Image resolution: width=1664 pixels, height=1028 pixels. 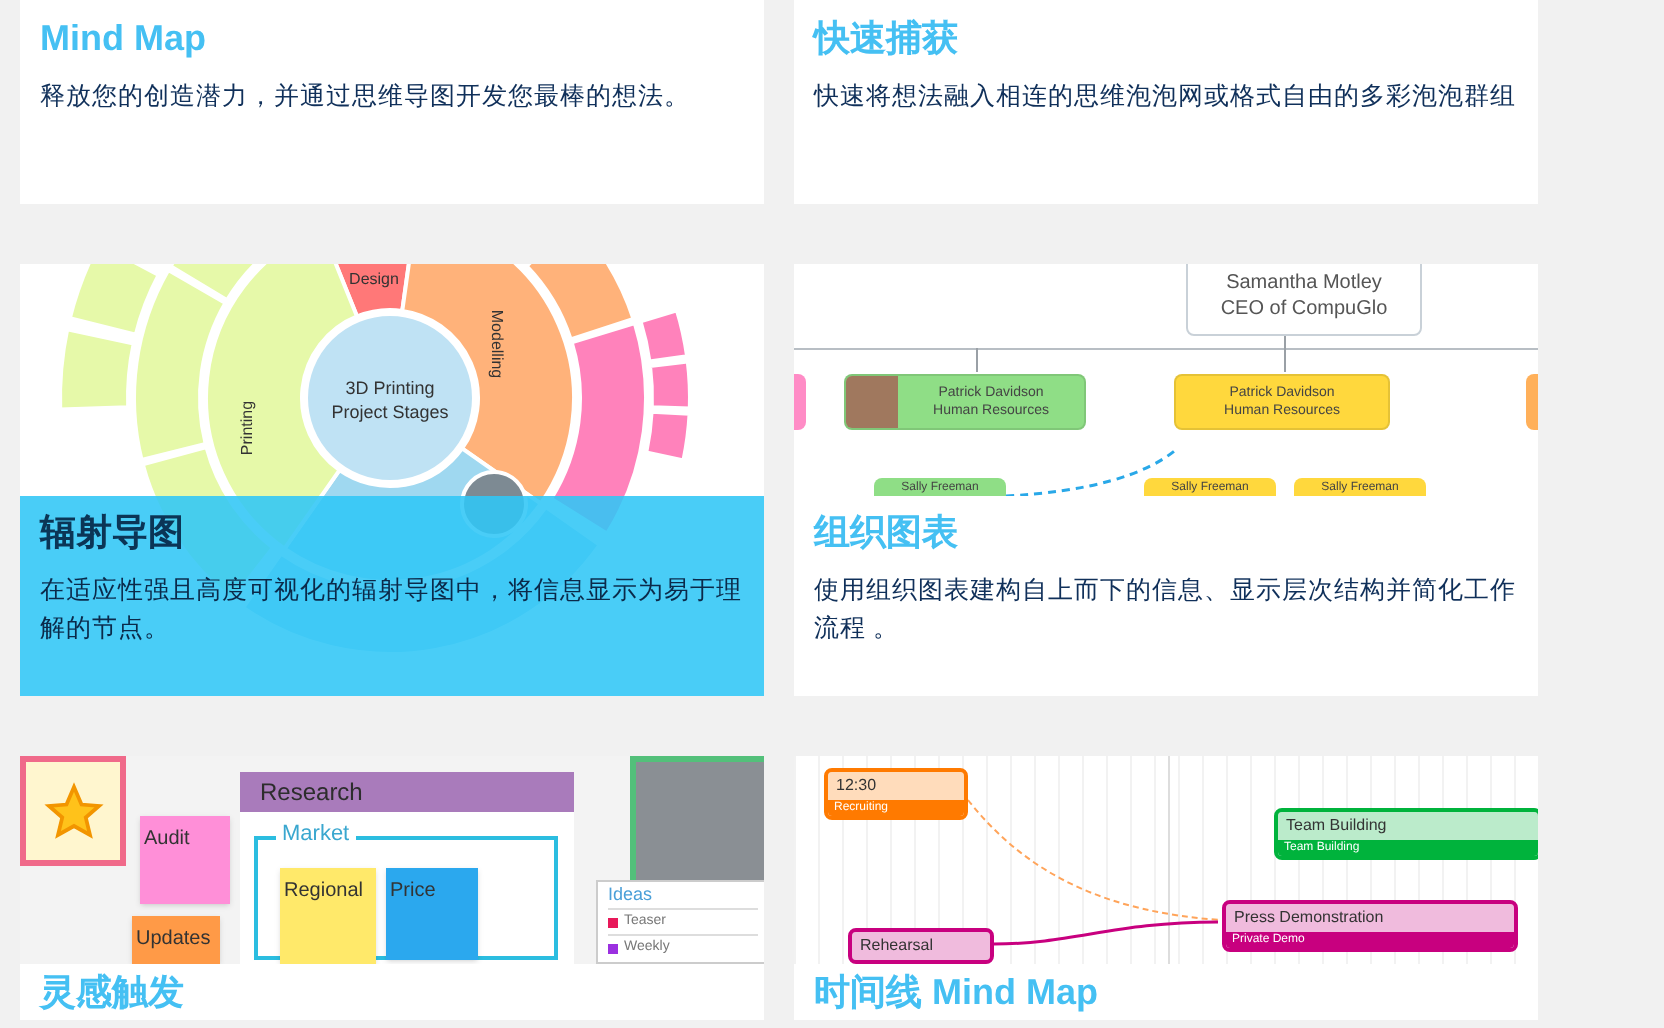 I want to click on card-title: Mind Map, so click(x=124, y=39).